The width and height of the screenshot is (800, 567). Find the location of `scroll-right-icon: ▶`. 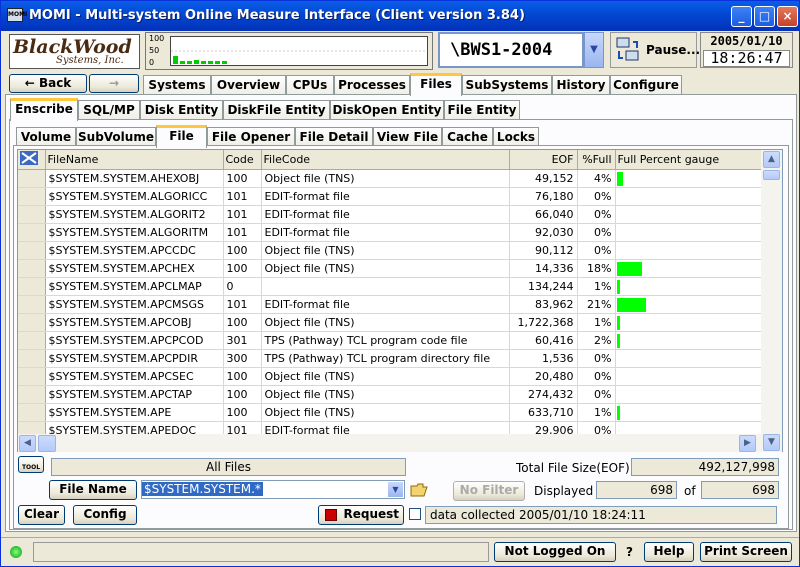

scroll-right-icon: ▶ is located at coordinates (747, 443).